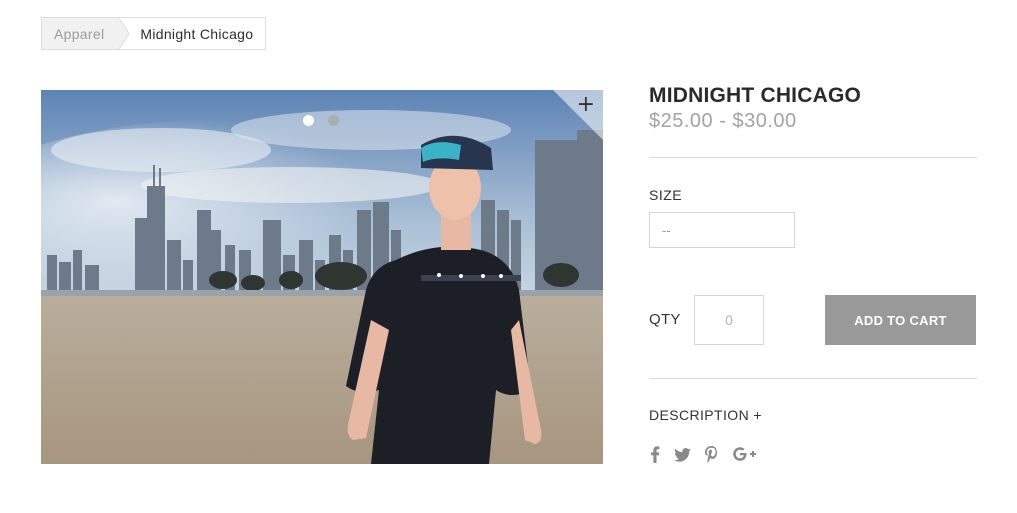 The image size is (1017, 513). I want to click on breadcrumb-parent-link: Apparel, so click(81, 33).